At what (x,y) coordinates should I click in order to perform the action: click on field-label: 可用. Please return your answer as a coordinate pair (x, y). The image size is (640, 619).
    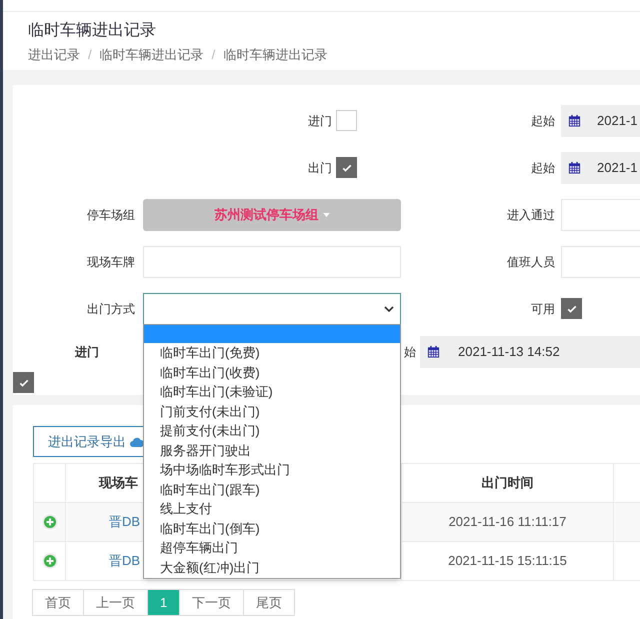
    Looking at the image, I should click on (543, 309).